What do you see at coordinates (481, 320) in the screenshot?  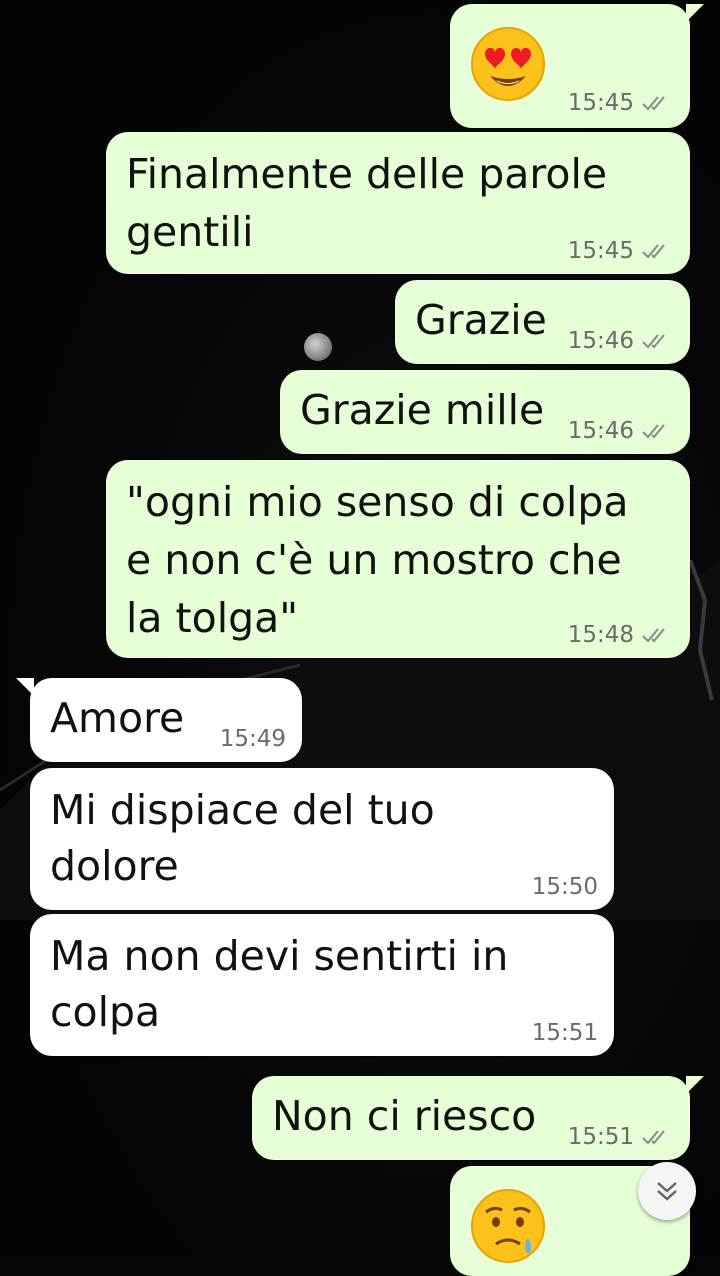 I see `message-text: Grazie` at bounding box center [481, 320].